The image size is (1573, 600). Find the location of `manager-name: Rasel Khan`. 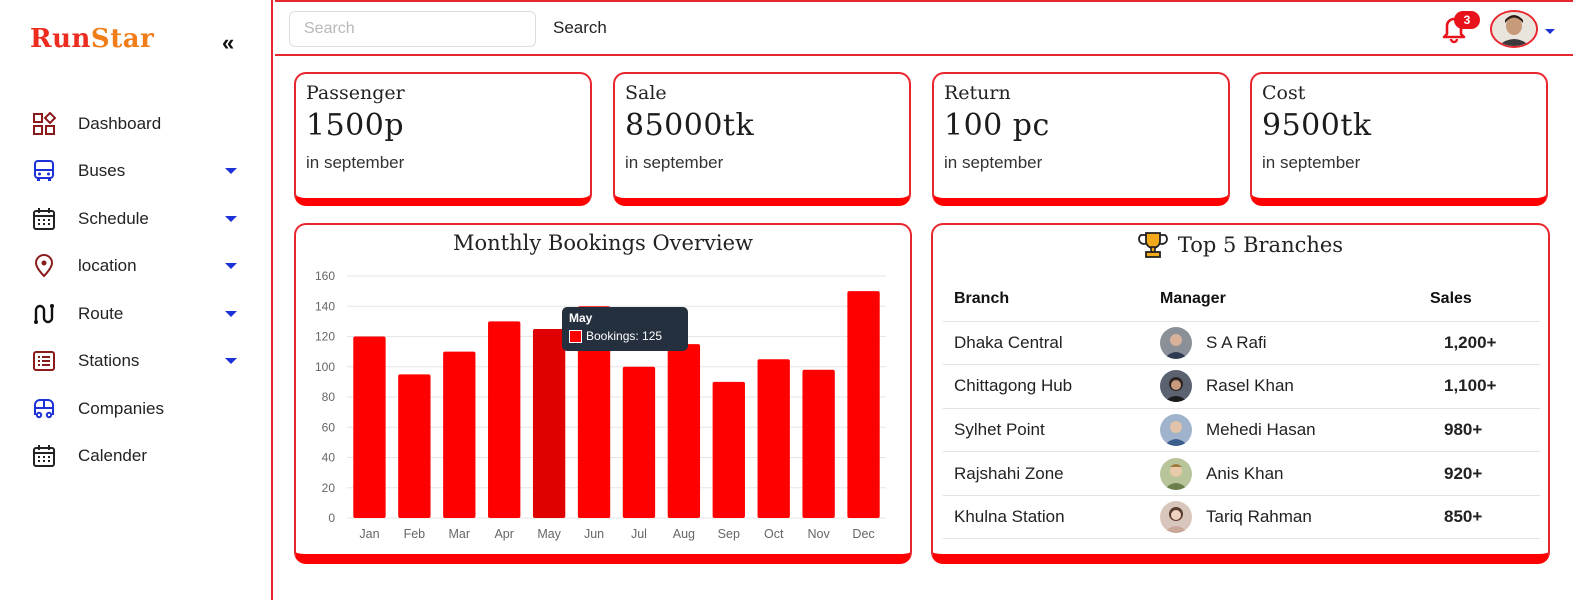

manager-name: Rasel Khan is located at coordinates (1250, 386).